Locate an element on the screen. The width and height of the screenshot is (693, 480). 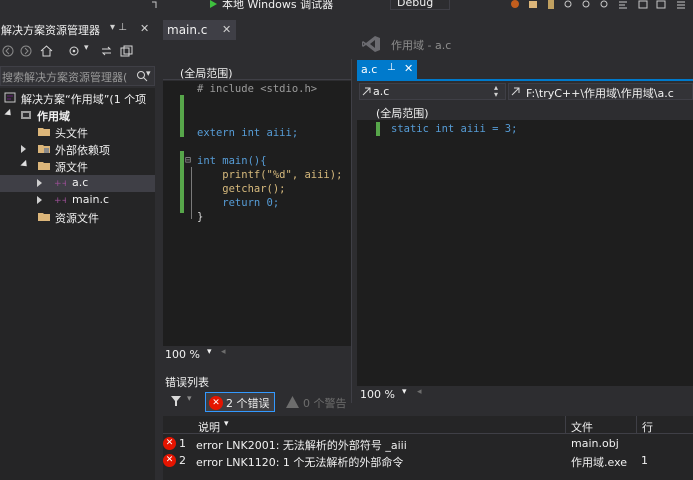
tree-item-solution: 解决方案“作用域”(1 个项 is located at coordinates (77, 98).